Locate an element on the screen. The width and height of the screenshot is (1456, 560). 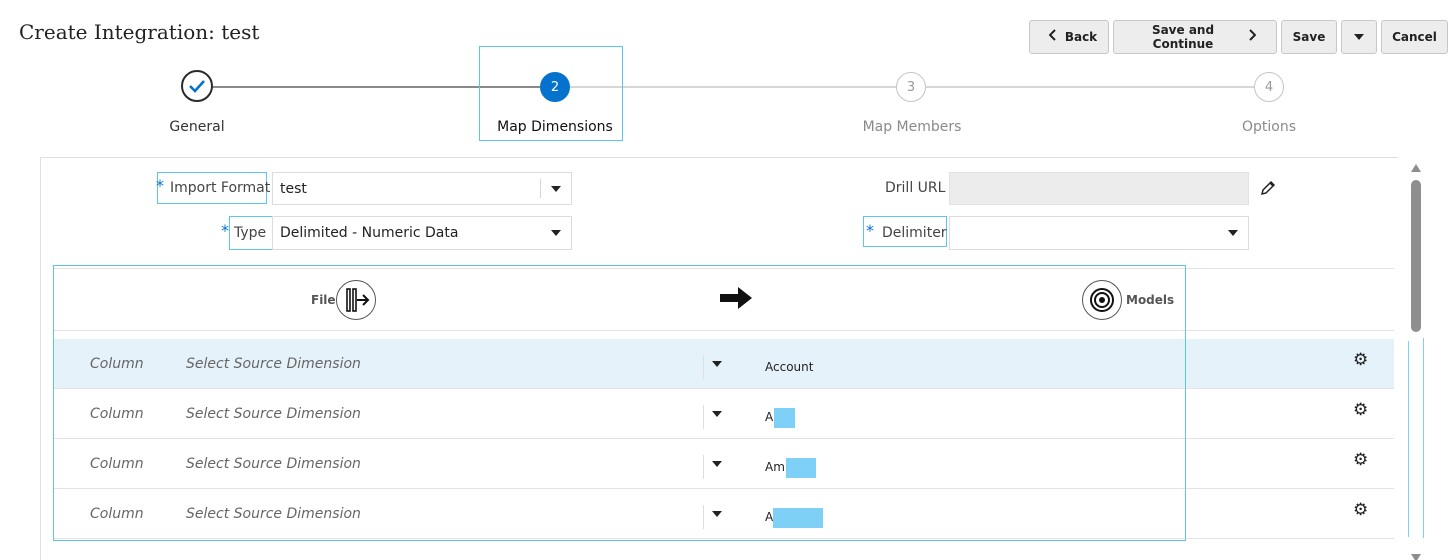
train-step-general is located at coordinates (197, 86).